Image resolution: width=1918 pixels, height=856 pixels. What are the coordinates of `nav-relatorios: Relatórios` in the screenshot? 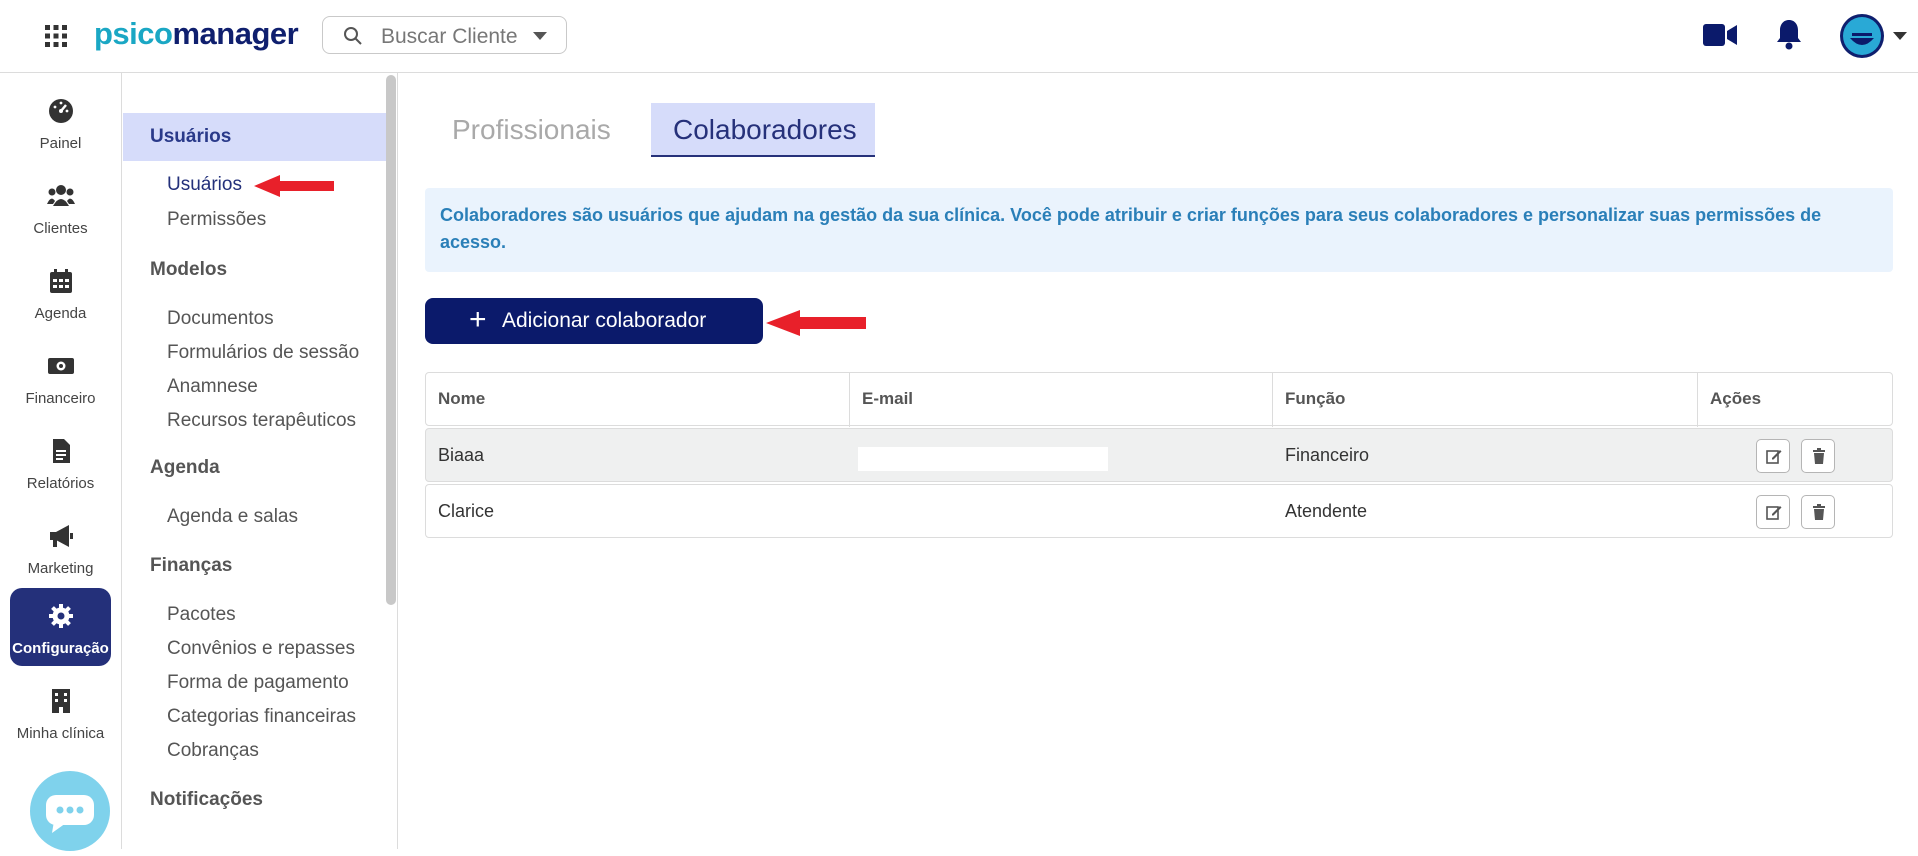 It's located at (60, 462).